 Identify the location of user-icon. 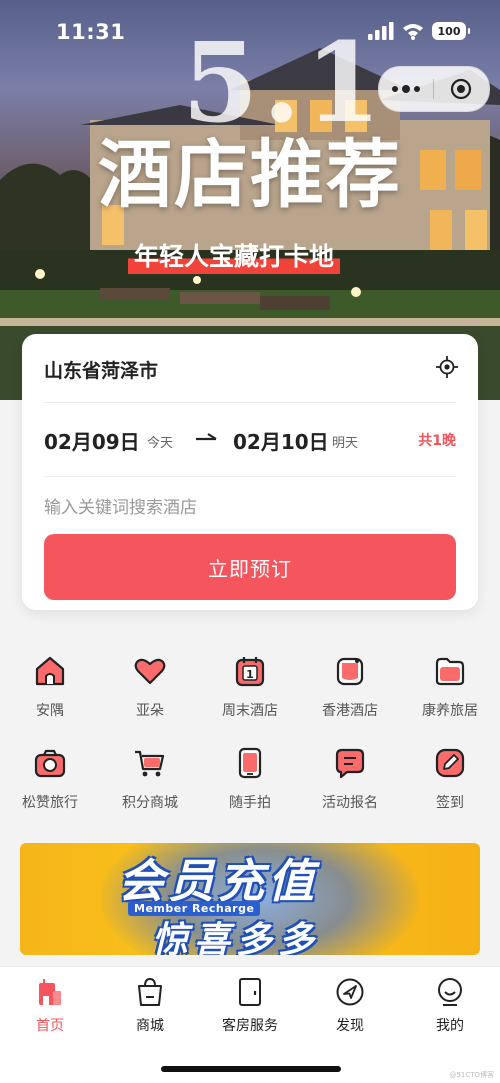
(450, 992).